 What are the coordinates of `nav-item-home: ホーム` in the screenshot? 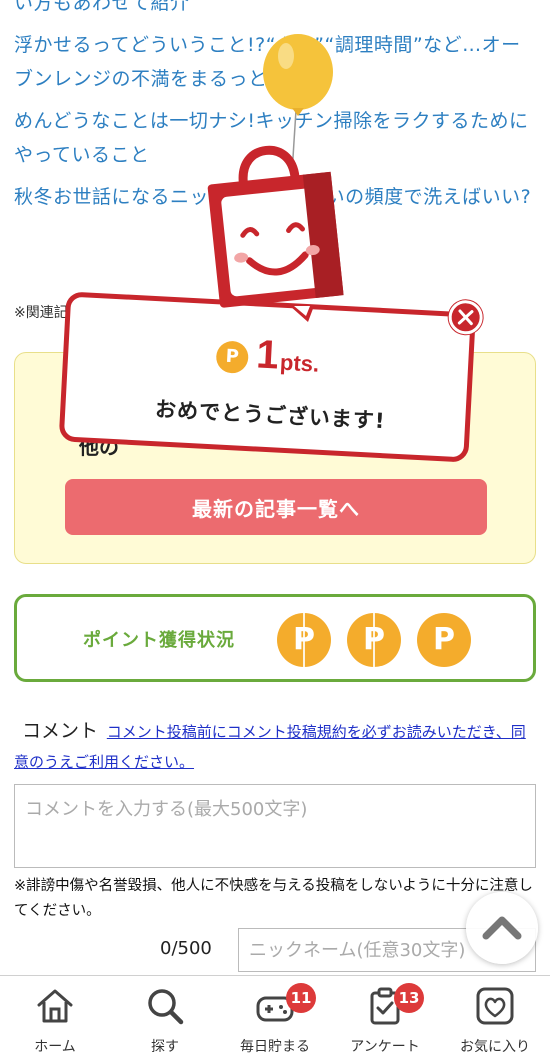 It's located at (55, 1019).